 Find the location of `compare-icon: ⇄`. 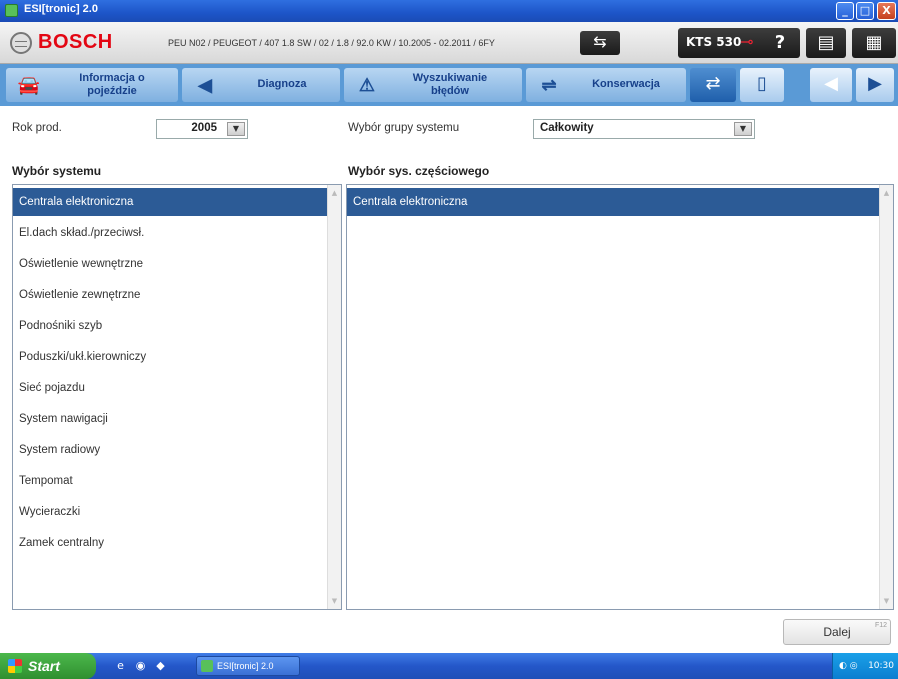

compare-icon: ⇄ is located at coordinates (713, 85).